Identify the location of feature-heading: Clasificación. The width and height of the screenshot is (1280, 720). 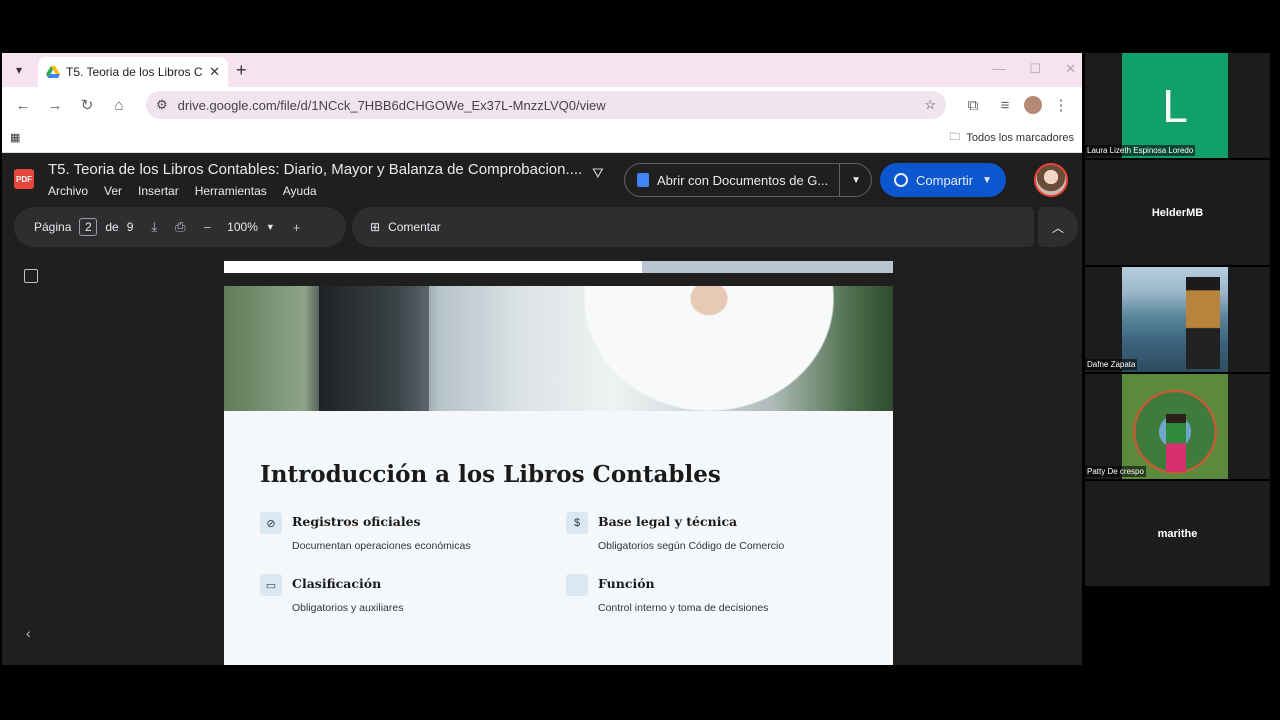
(337, 583).